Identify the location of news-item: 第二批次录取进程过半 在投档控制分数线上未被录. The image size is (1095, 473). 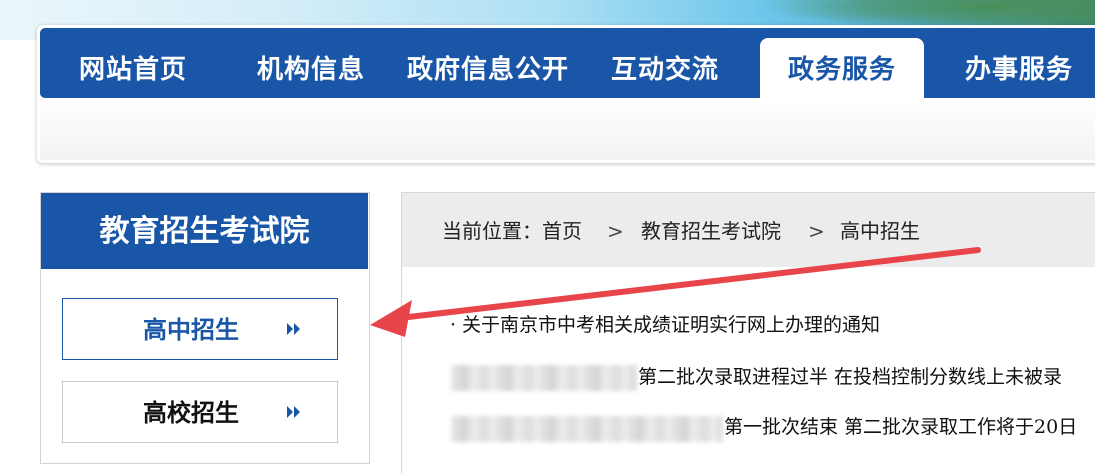
(850, 377).